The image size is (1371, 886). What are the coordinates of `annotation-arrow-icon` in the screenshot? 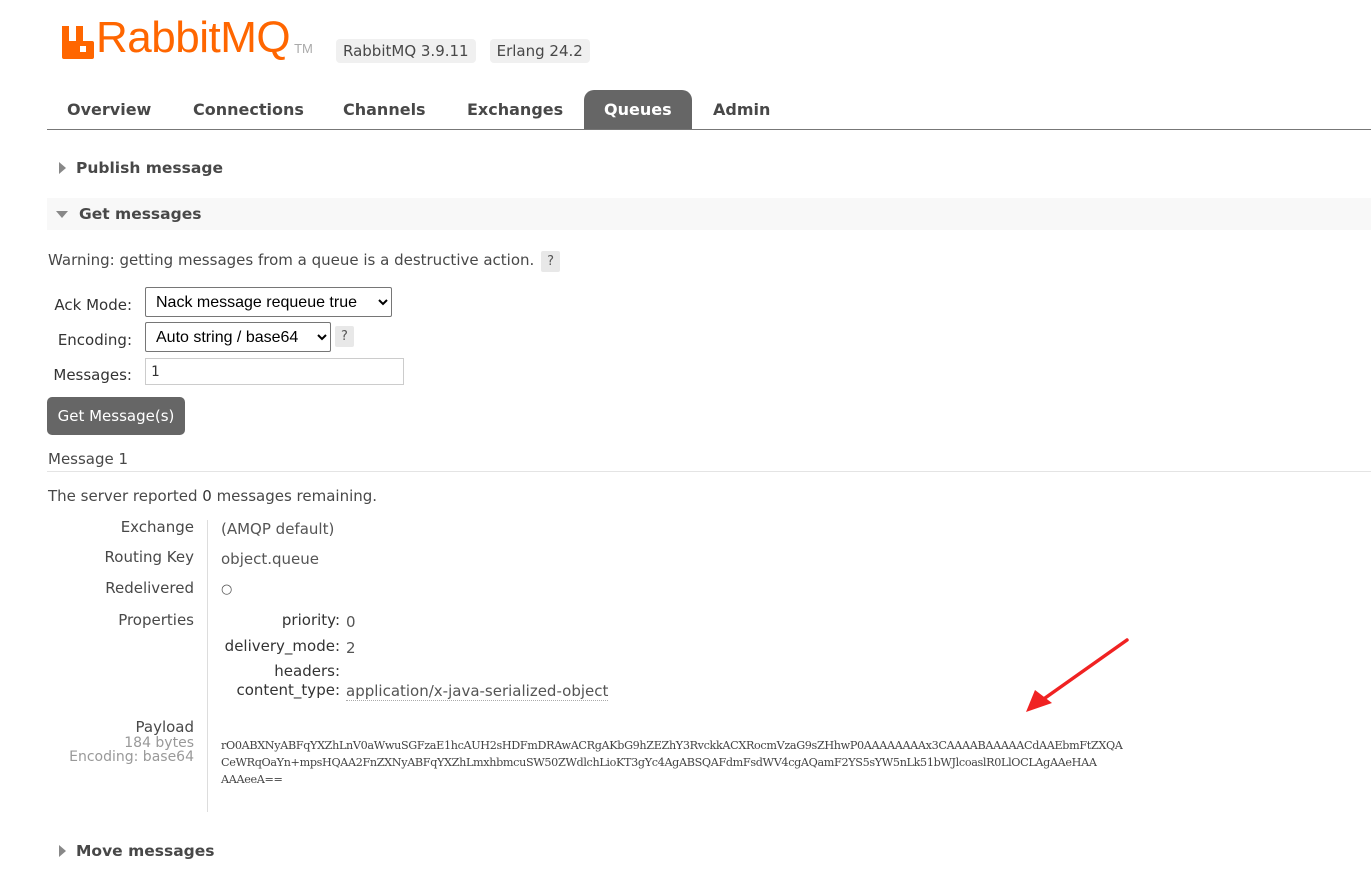 It's located at (1077, 675).